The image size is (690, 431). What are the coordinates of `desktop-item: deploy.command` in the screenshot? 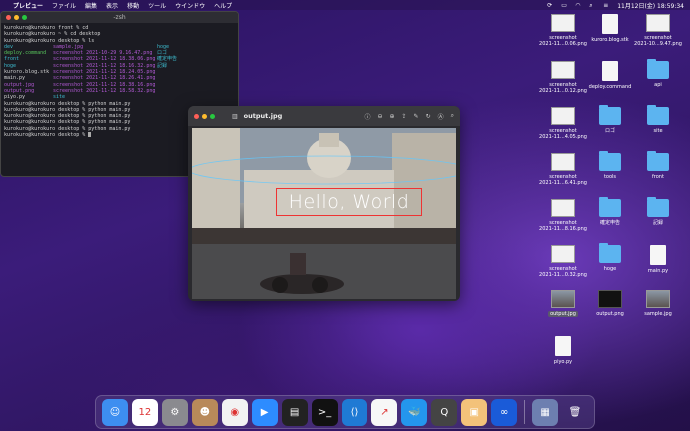 It's located at (610, 75).